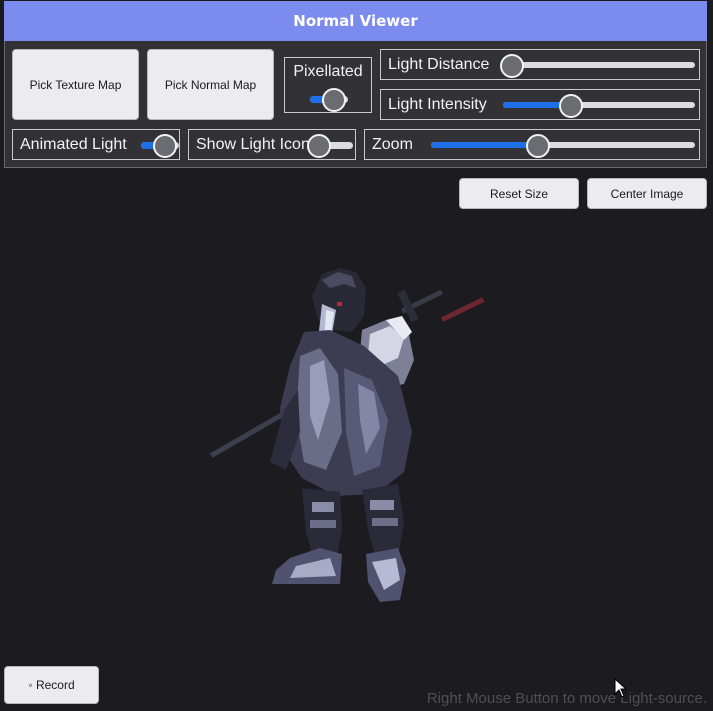  I want to click on show-light-icon-label: Show Light Icon, so click(253, 144).